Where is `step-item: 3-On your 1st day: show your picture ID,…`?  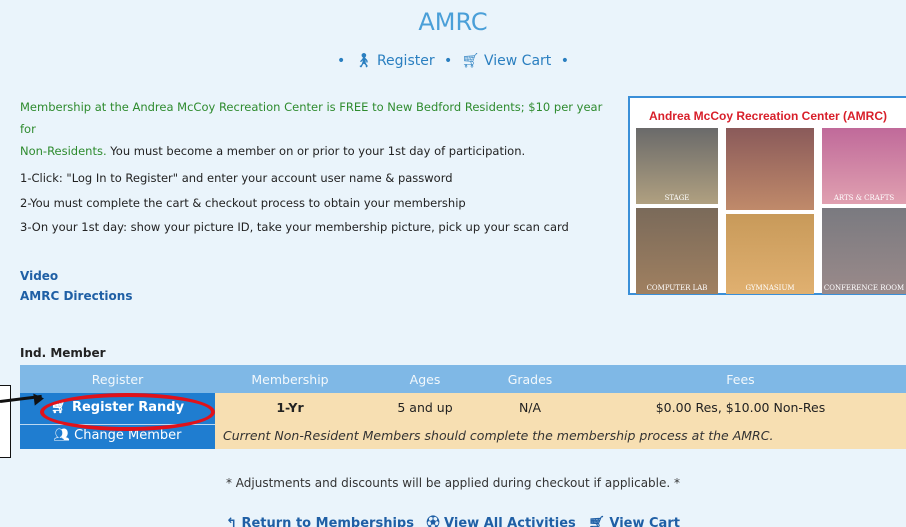 step-item: 3-On your 1st day: show your picture ID,… is located at coordinates (294, 227).